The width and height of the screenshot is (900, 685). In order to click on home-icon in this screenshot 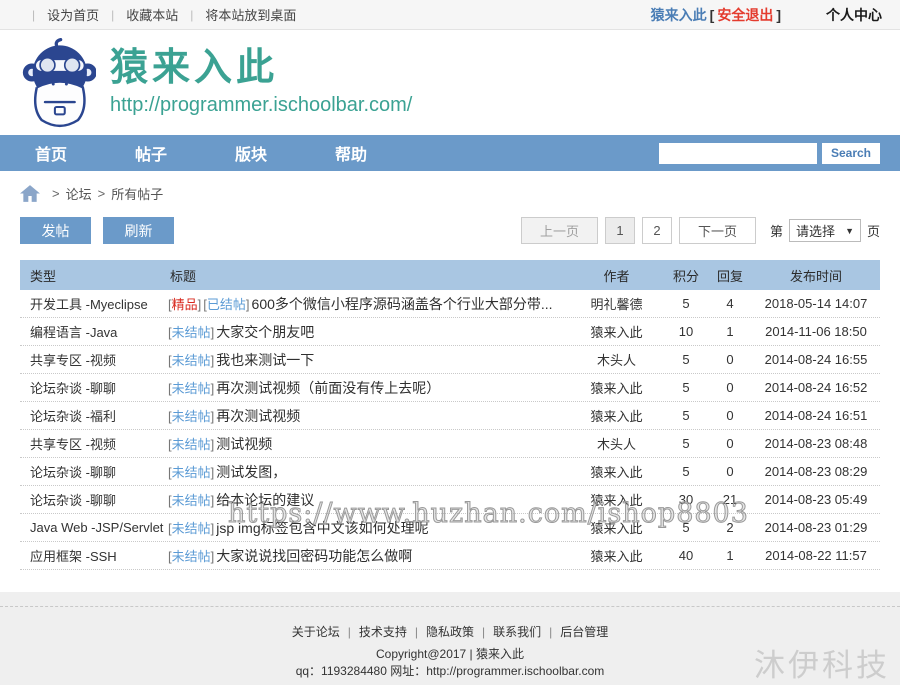, I will do `click(30, 193)`.